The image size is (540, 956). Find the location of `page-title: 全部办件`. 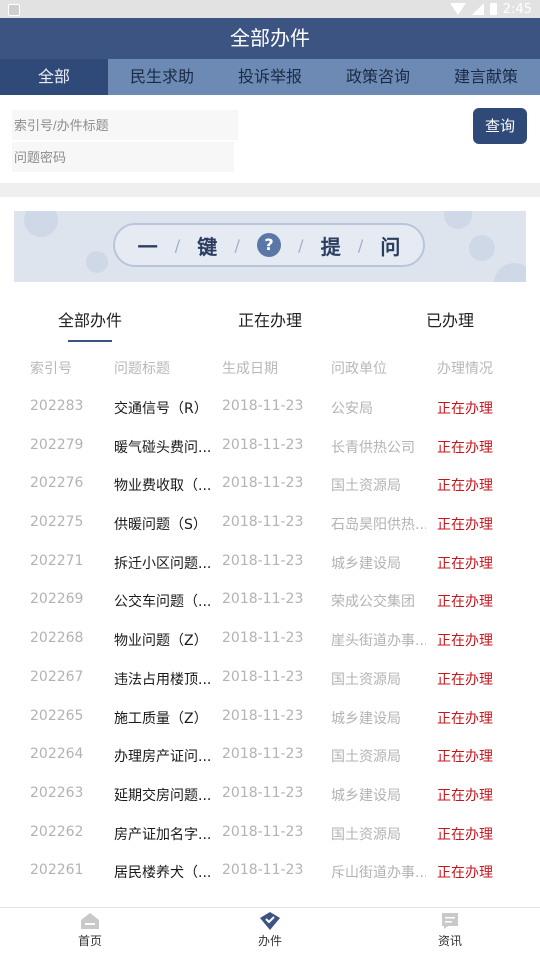

page-title: 全部办件 is located at coordinates (270, 38).